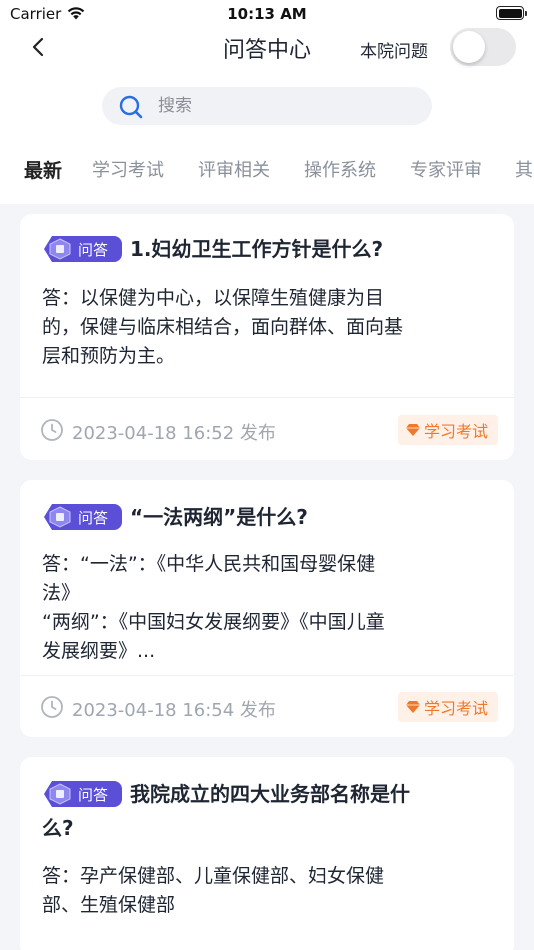  What do you see at coordinates (213, 298) in the screenshot?
I see `answer-line: 答：以保健为中心，以保障生殖健康为目` at bounding box center [213, 298].